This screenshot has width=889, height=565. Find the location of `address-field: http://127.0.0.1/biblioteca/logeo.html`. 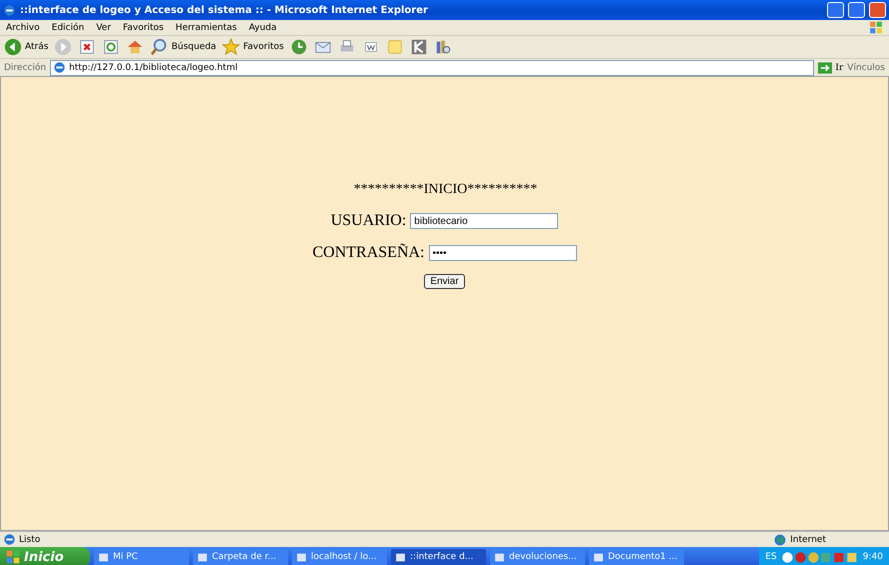

address-field: http://127.0.0.1/biblioteca/logeo.html is located at coordinates (432, 68).